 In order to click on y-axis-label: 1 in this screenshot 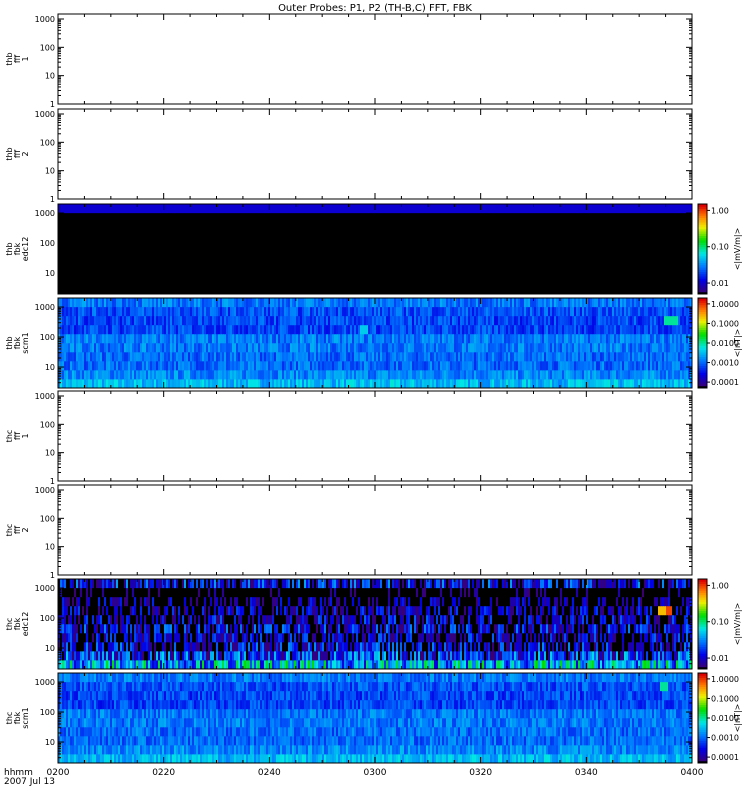, I will do `click(25, 58)`.